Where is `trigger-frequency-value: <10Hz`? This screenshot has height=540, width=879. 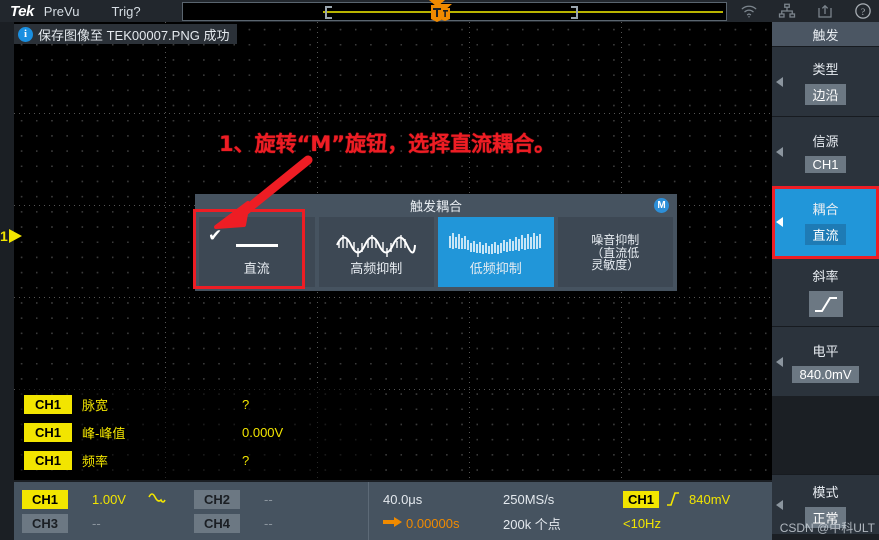 trigger-frequency-value: <10Hz is located at coordinates (642, 523).